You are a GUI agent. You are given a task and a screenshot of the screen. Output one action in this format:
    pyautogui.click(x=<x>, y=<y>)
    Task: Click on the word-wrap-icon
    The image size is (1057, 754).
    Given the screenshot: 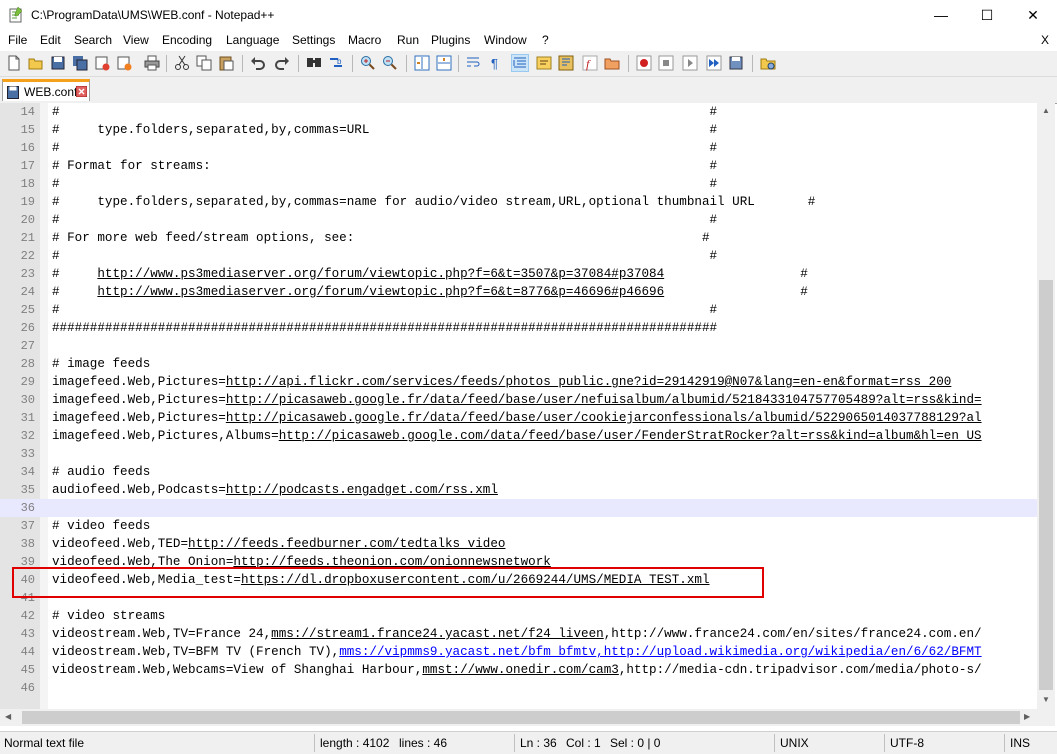 What is the action you would take?
    pyautogui.click(x=474, y=63)
    